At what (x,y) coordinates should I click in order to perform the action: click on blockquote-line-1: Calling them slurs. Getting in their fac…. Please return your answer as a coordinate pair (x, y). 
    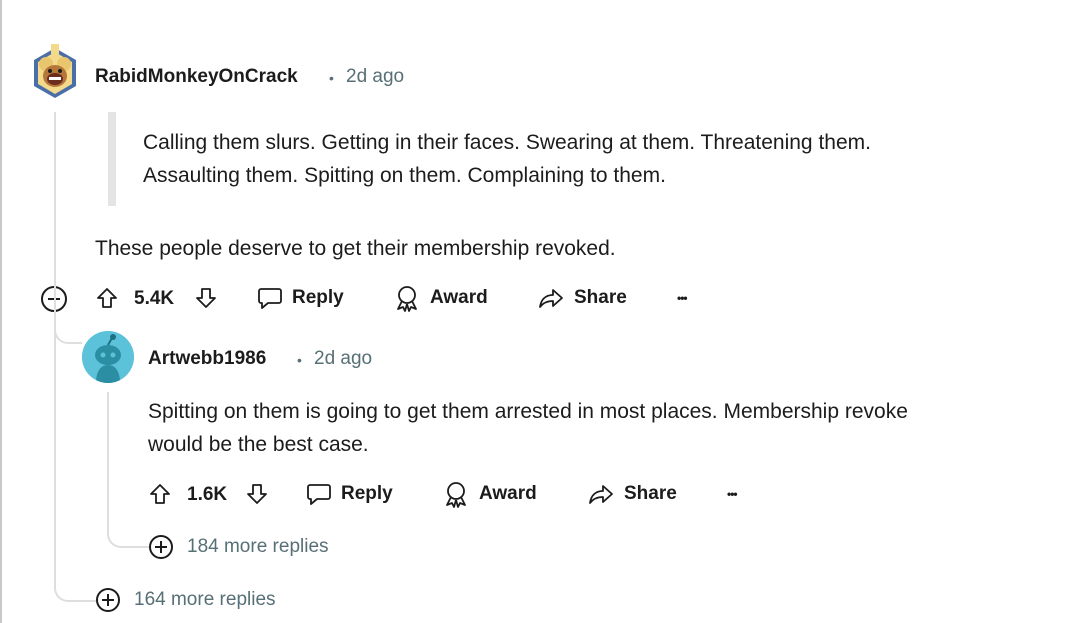
    Looking at the image, I should click on (507, 142).